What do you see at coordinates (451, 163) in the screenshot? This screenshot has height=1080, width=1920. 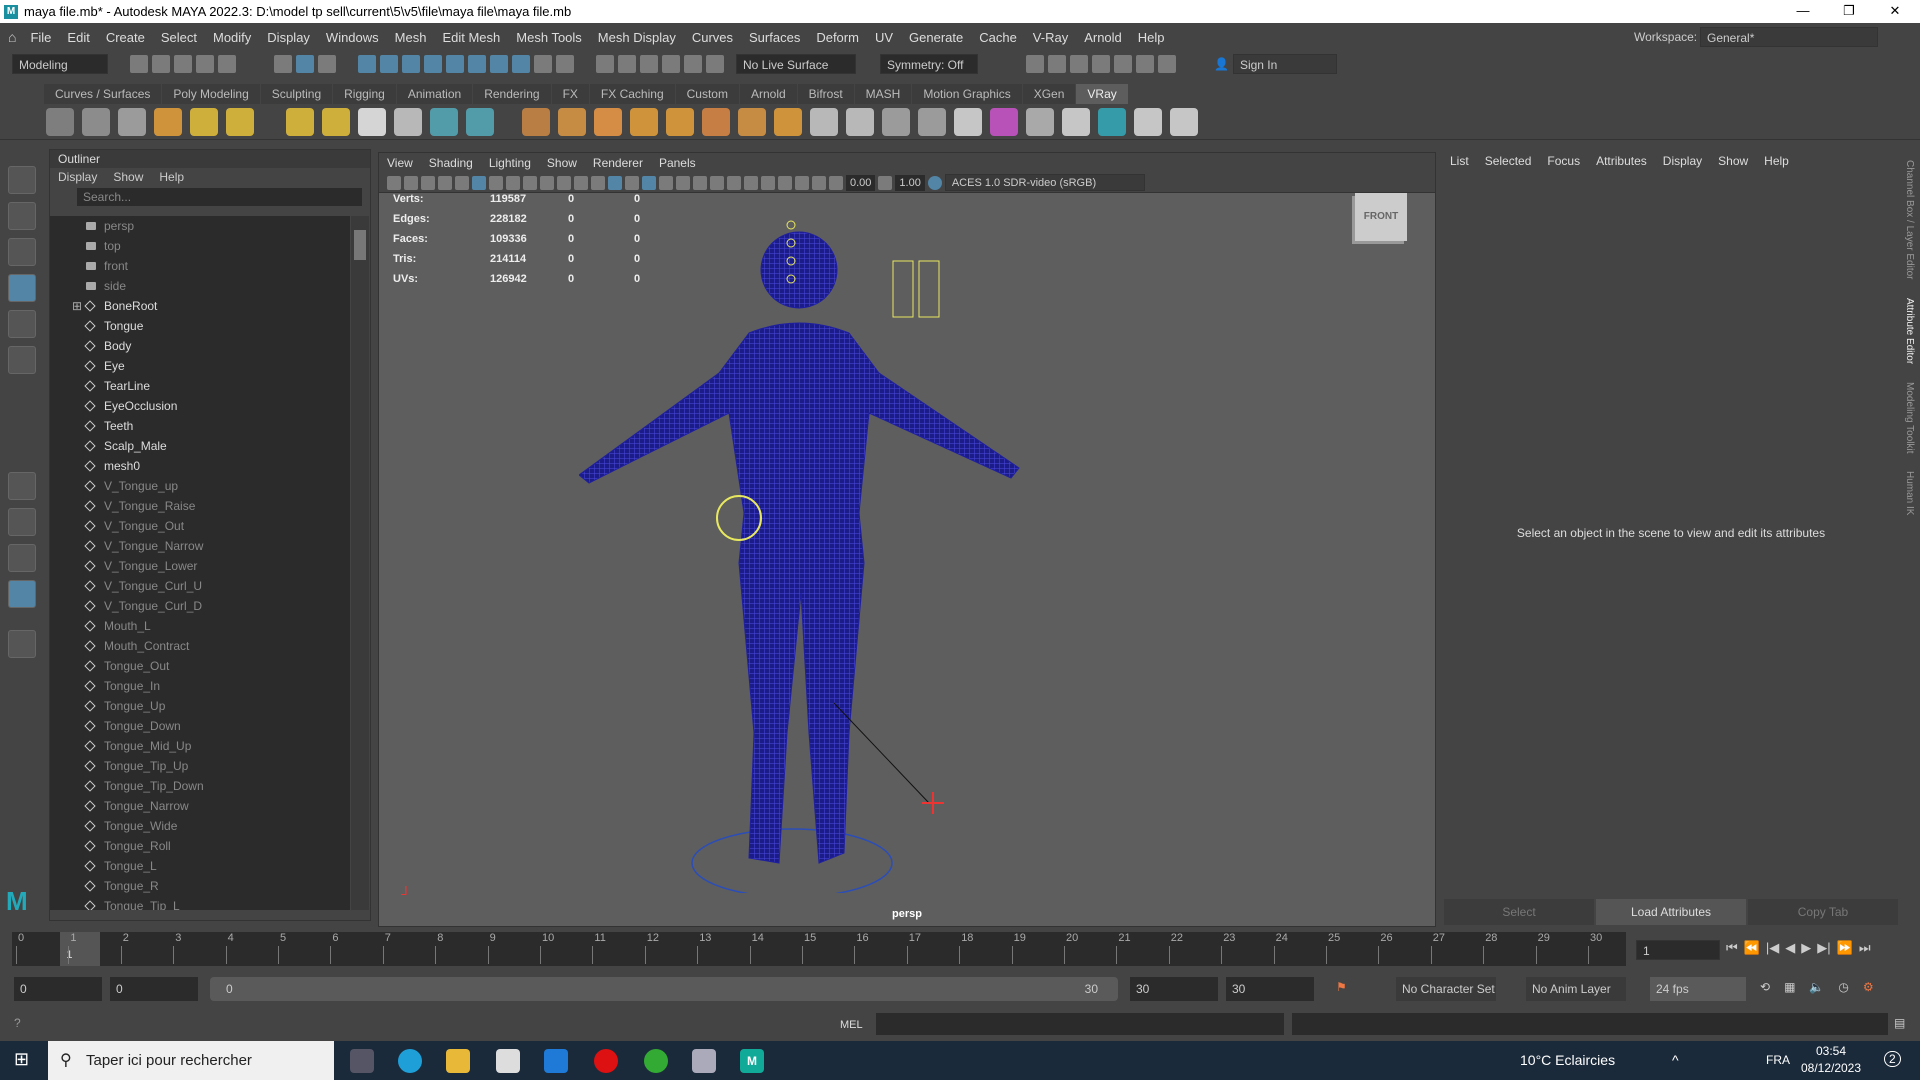 I see `viewport-menu-shading: Shading` at bounding box center [451, 163].